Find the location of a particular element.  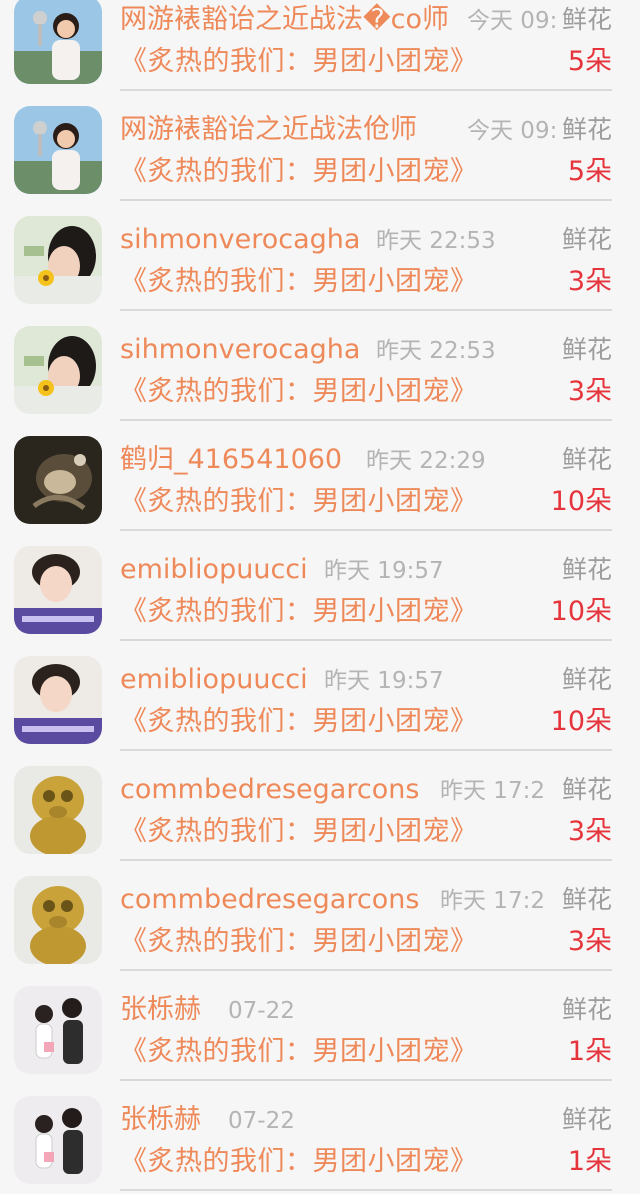

user-name: 网游裱豁诒之近战法�co师 is located at coordinates (284, 20).